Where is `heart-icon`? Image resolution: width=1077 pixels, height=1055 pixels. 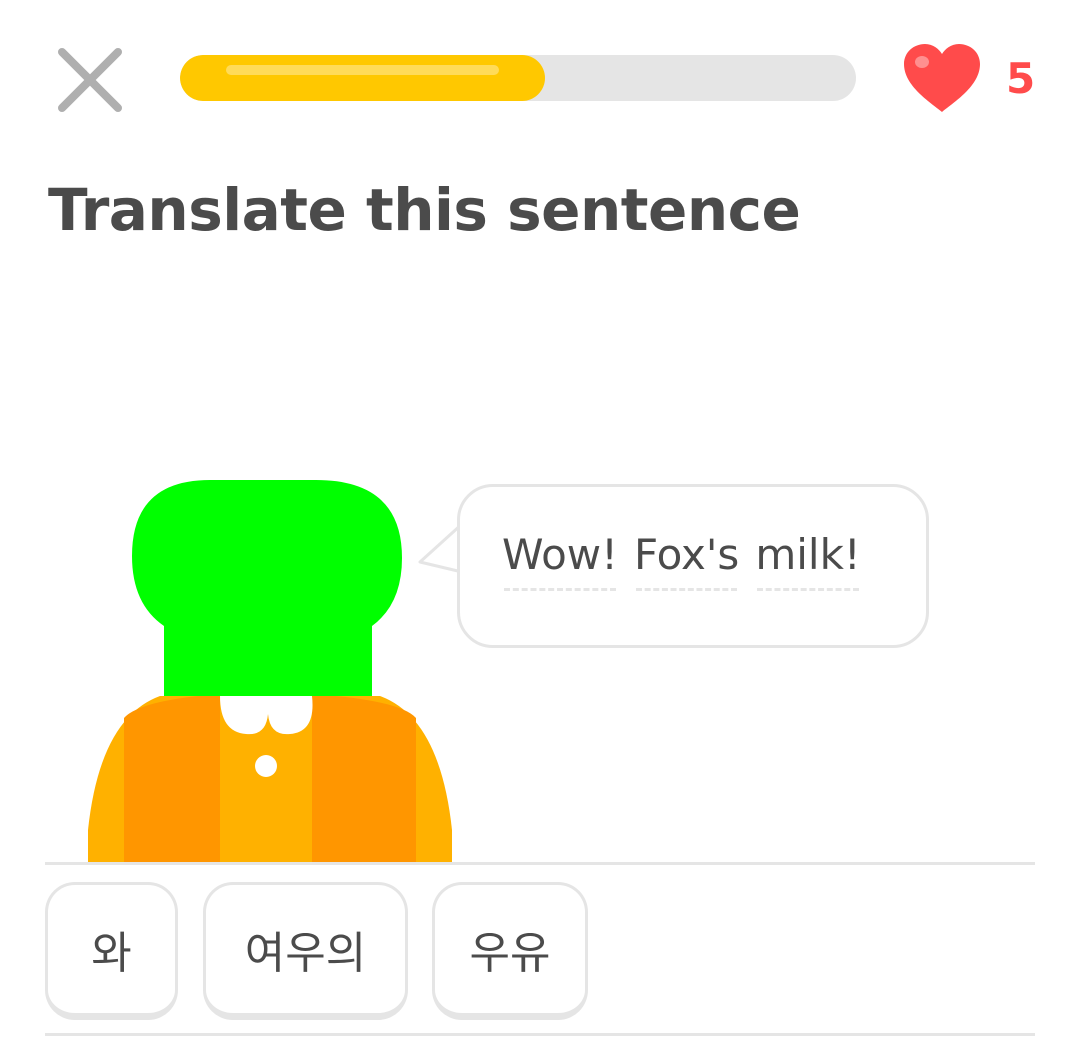
heart-icon is located at coordinates (942, 78).